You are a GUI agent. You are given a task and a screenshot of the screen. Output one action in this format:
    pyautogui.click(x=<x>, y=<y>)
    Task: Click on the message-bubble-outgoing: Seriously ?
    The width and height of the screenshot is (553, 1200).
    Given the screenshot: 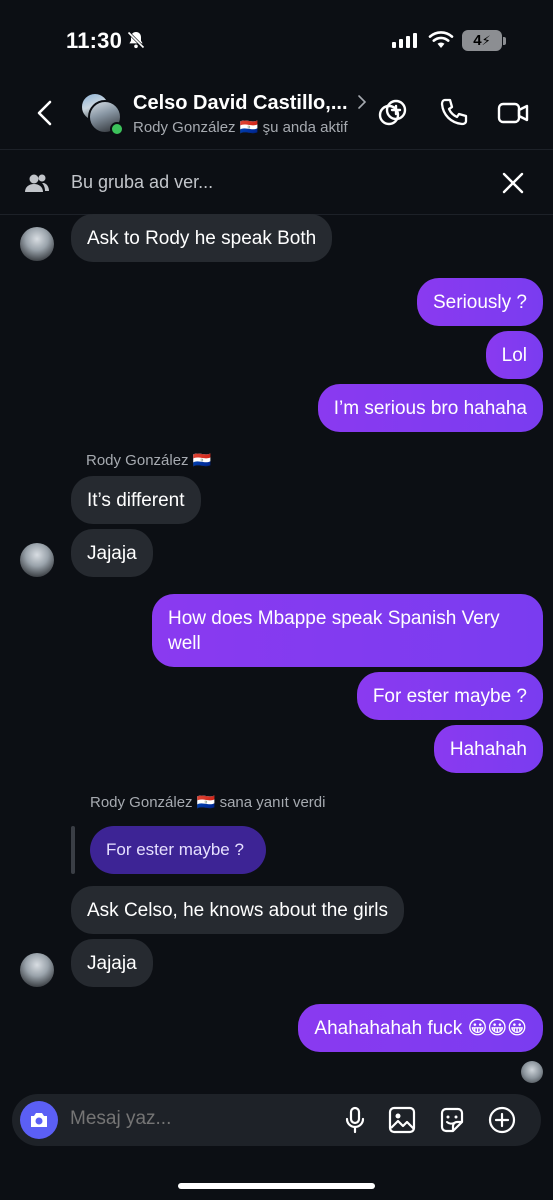 What is the action you would take?
    pyautogui.click(x=480, y=302)
    